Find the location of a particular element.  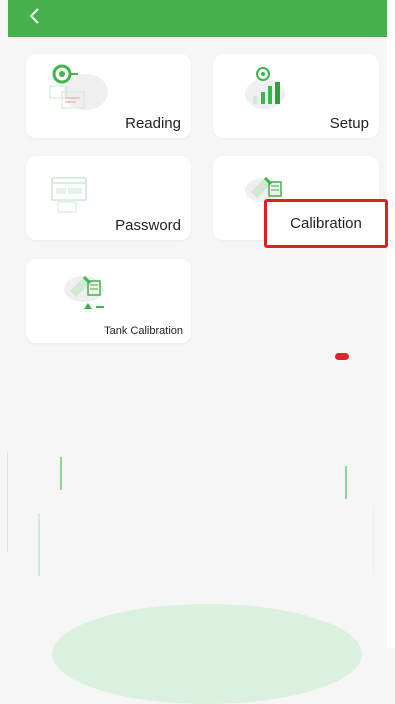

screen-edge is located at coordinates (391, 324).